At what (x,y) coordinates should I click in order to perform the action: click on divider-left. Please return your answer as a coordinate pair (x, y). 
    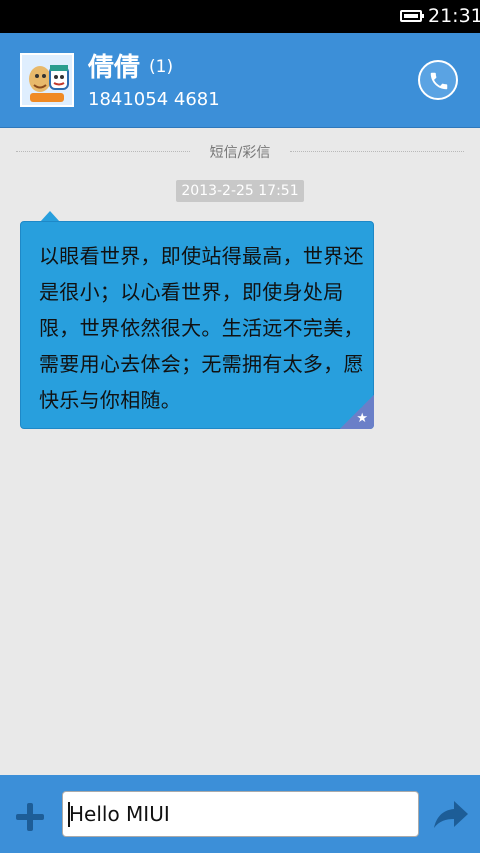
    Looking at the image, I should click on (103, 151).